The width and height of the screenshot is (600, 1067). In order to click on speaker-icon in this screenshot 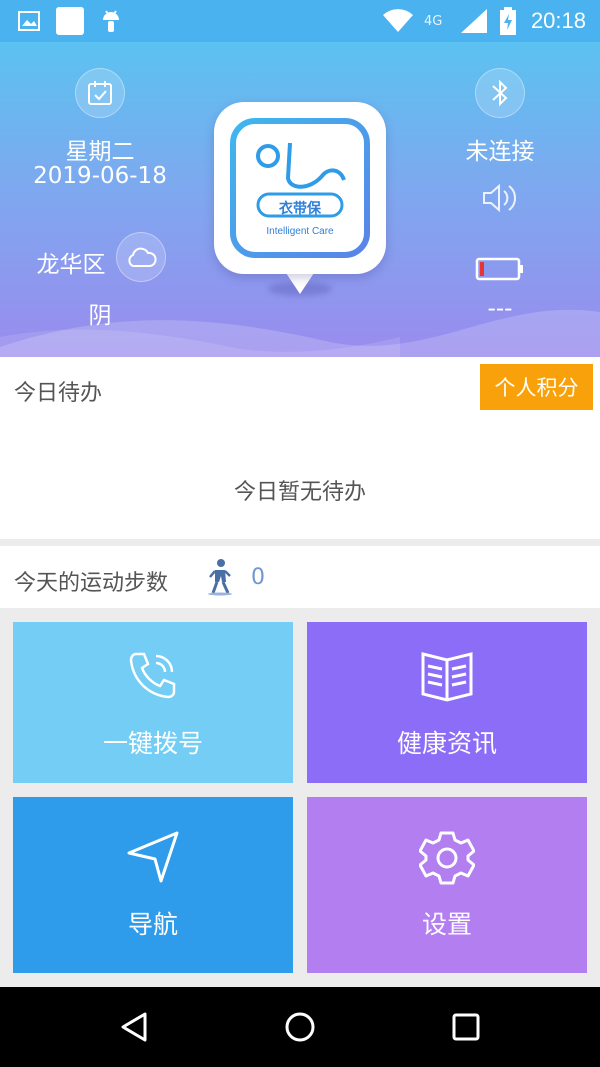, I will do `click(500, 200)`.